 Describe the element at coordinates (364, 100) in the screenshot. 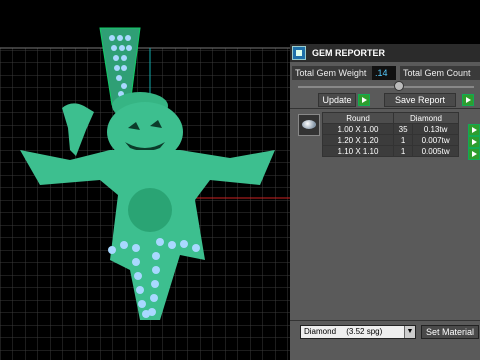

I see `update-go-icon` at that location.